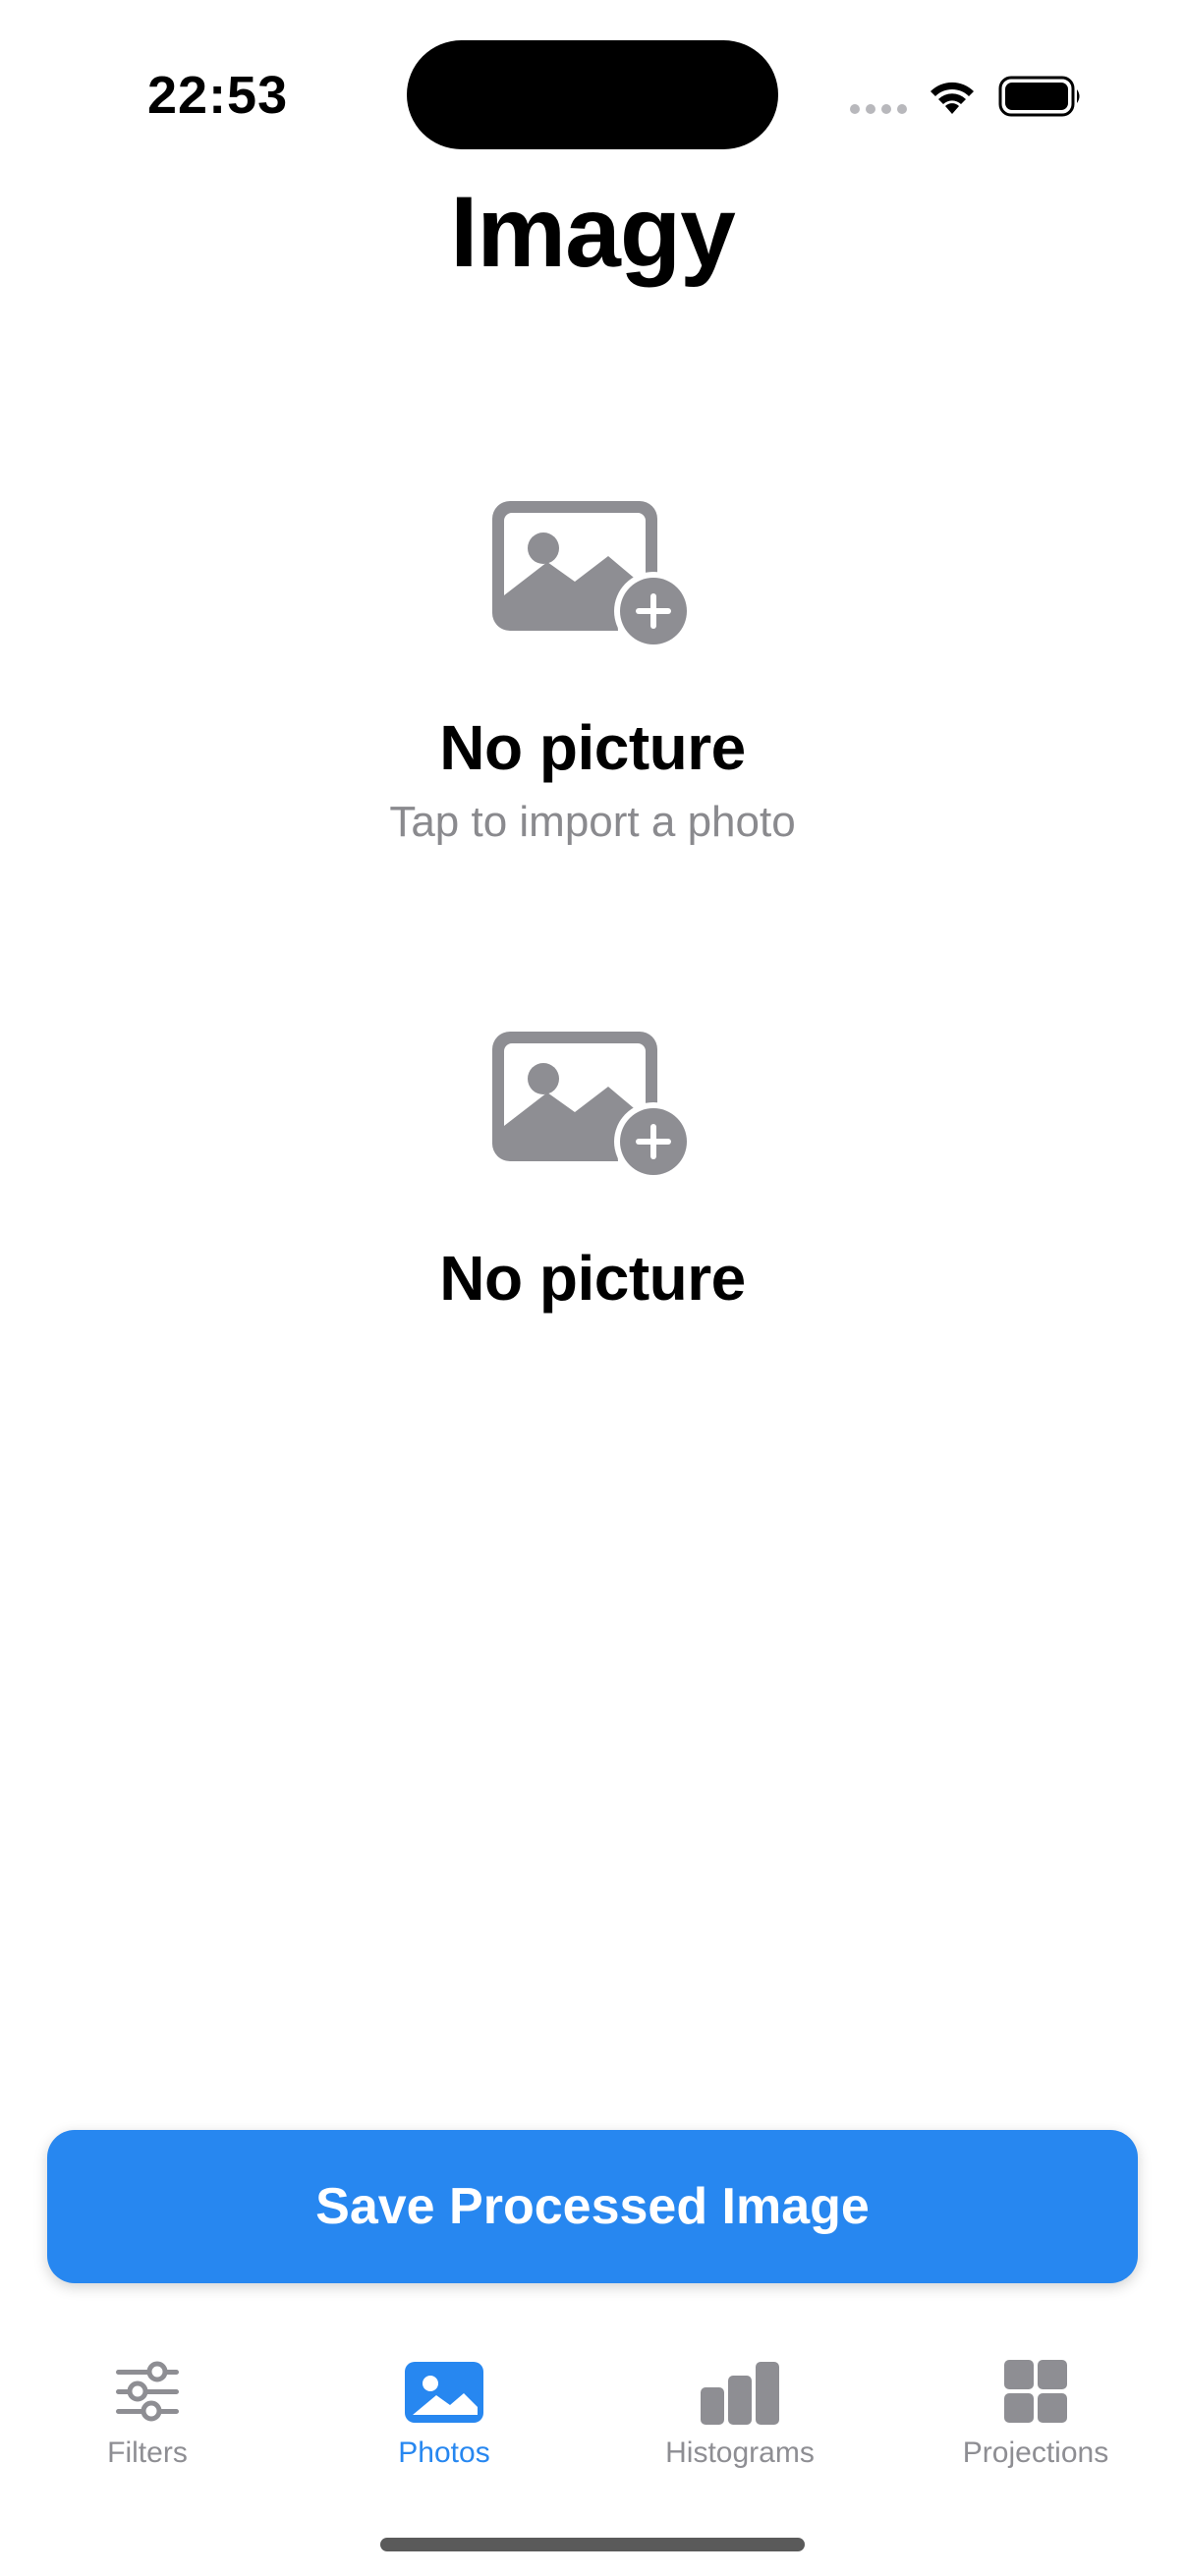  I want to click on wifi-icon, so click(953, 98).